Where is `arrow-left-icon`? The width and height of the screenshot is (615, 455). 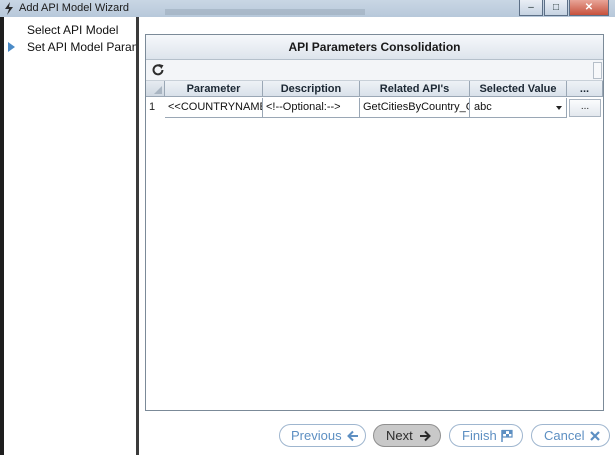 arrow-left-icon is located at coordinates (352, 436).